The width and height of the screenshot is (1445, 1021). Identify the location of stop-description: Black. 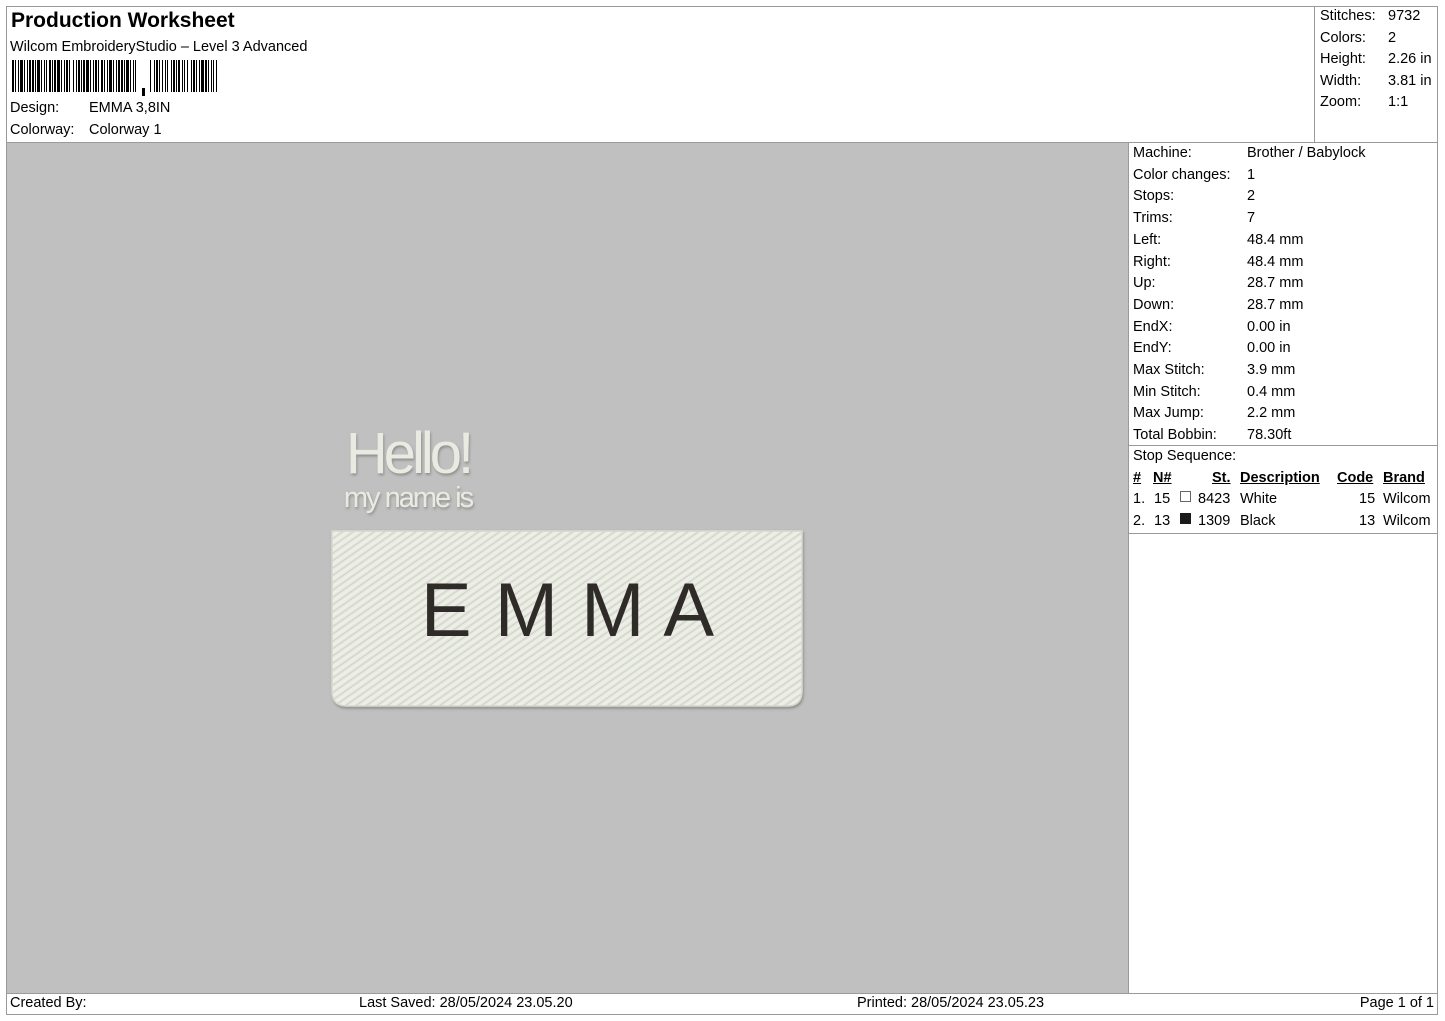
(1258, 521).